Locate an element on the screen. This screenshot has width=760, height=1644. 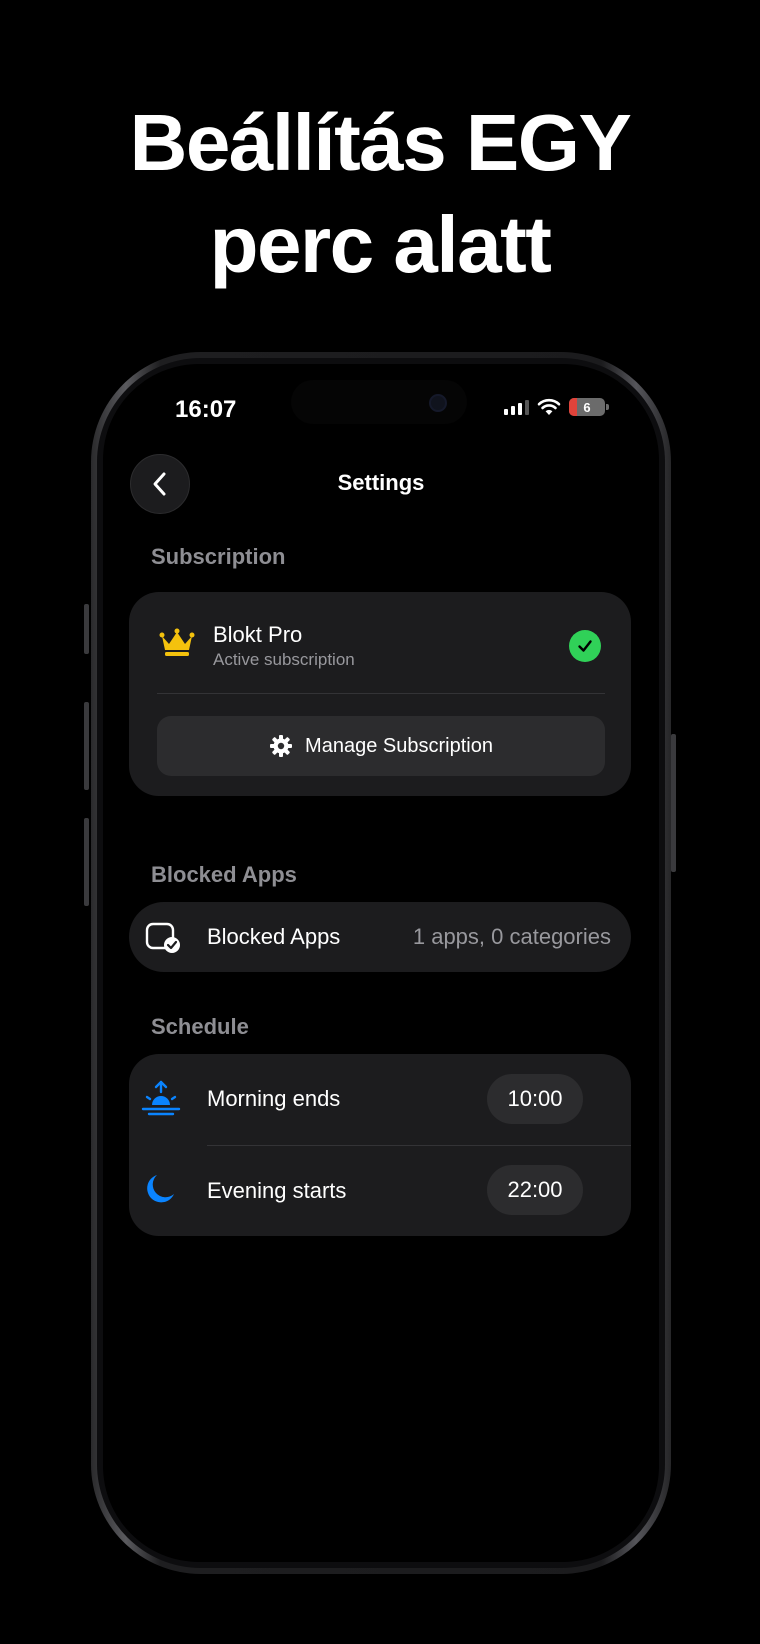
status-time: 16:07 is located at coordinates (206, 409).